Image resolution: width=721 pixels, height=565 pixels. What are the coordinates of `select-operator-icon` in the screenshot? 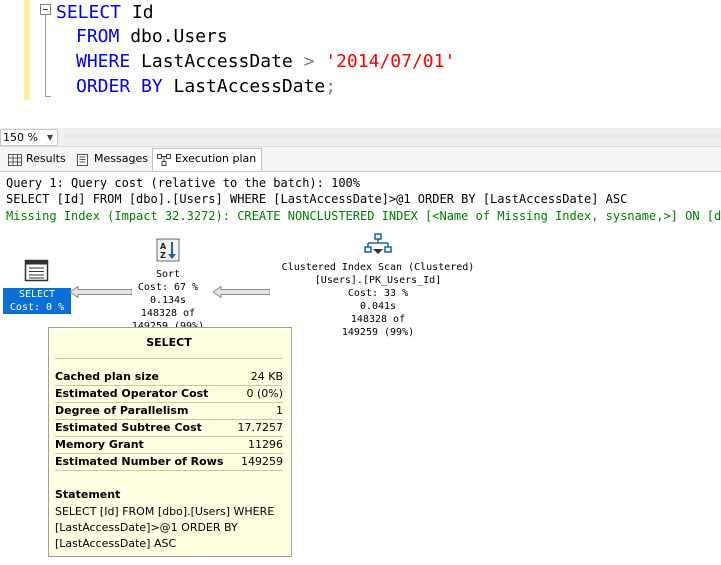 It's located at (37, 271).